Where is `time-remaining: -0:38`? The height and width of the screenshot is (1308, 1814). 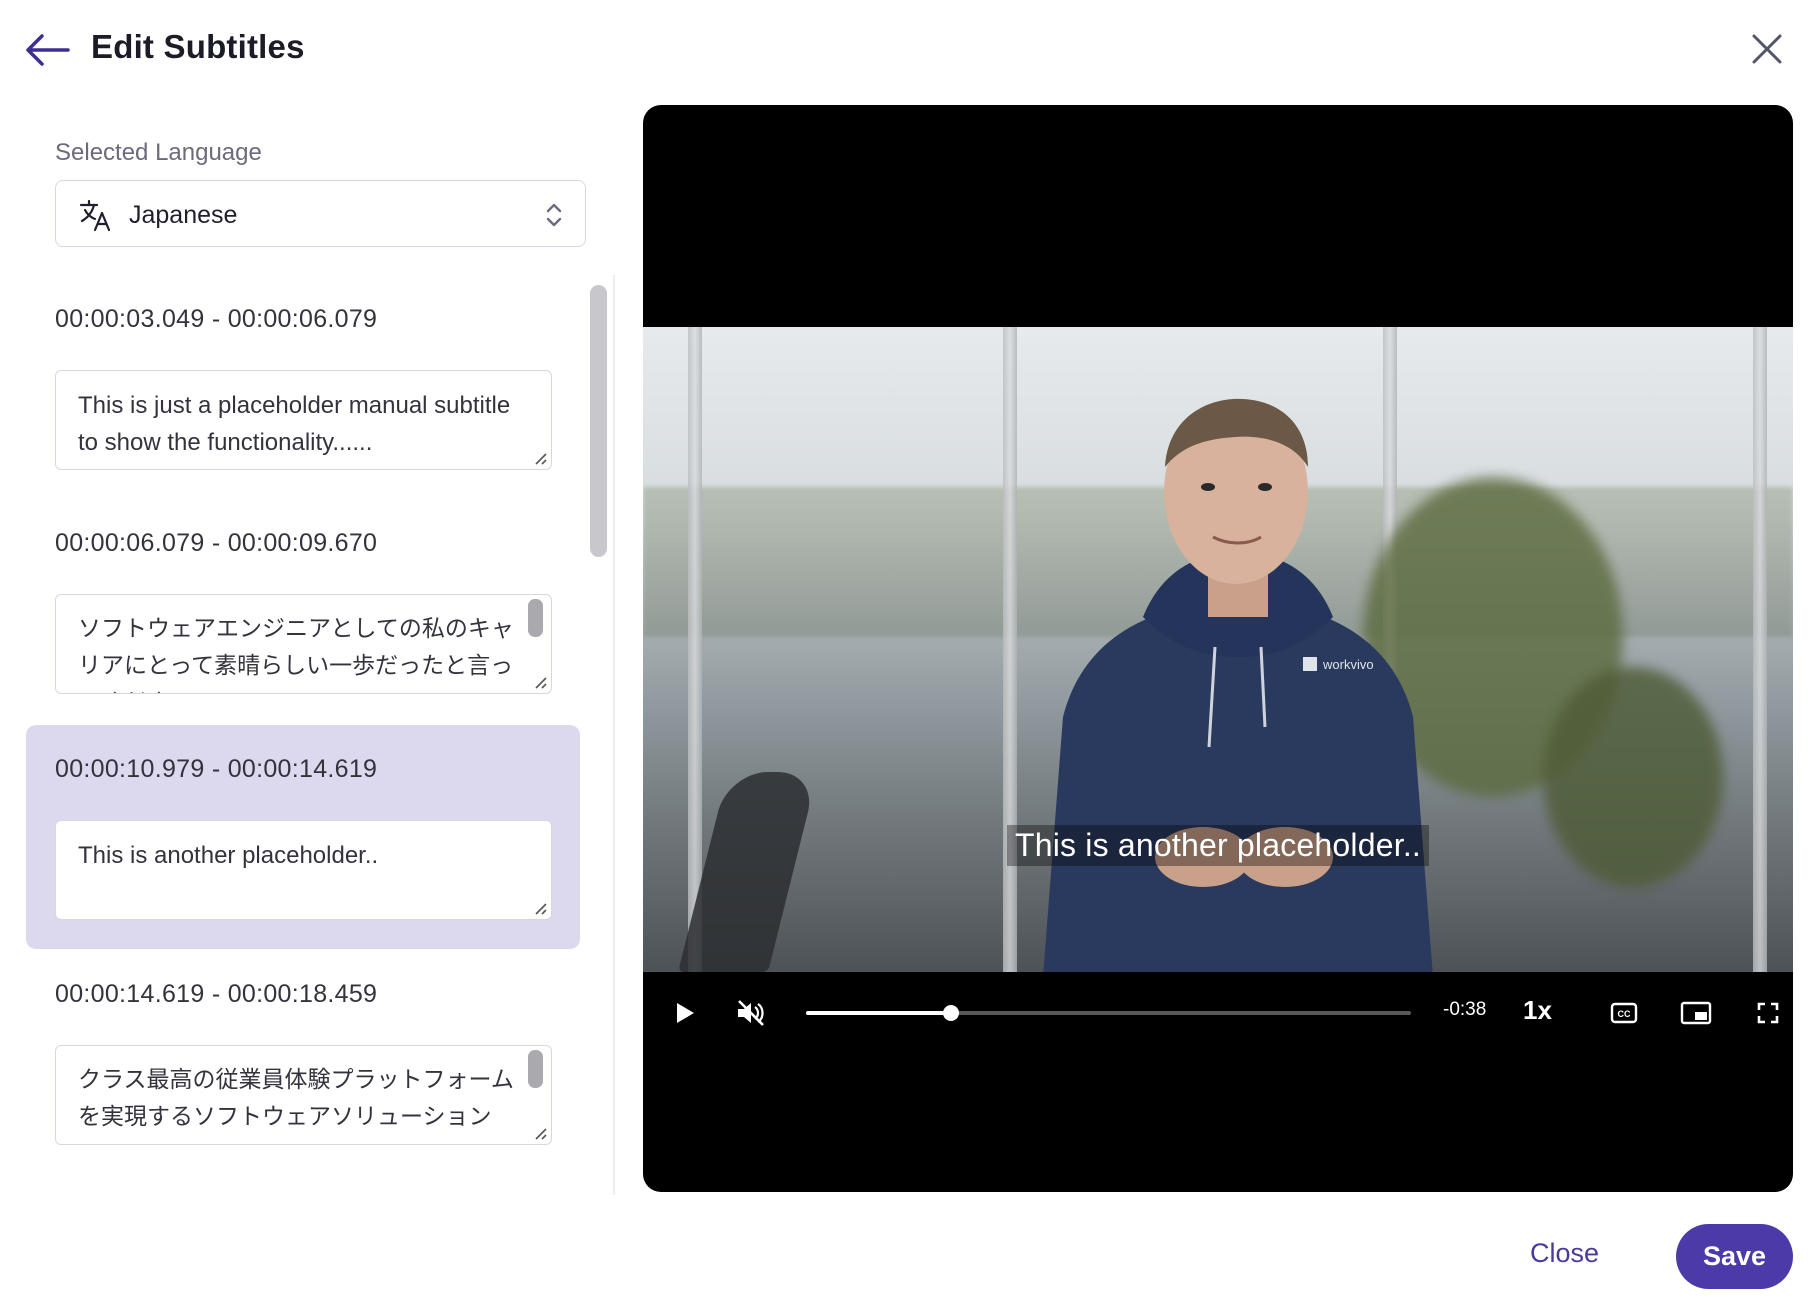 time-remaining: -0:38 is located at coordinates (1465, 1009).